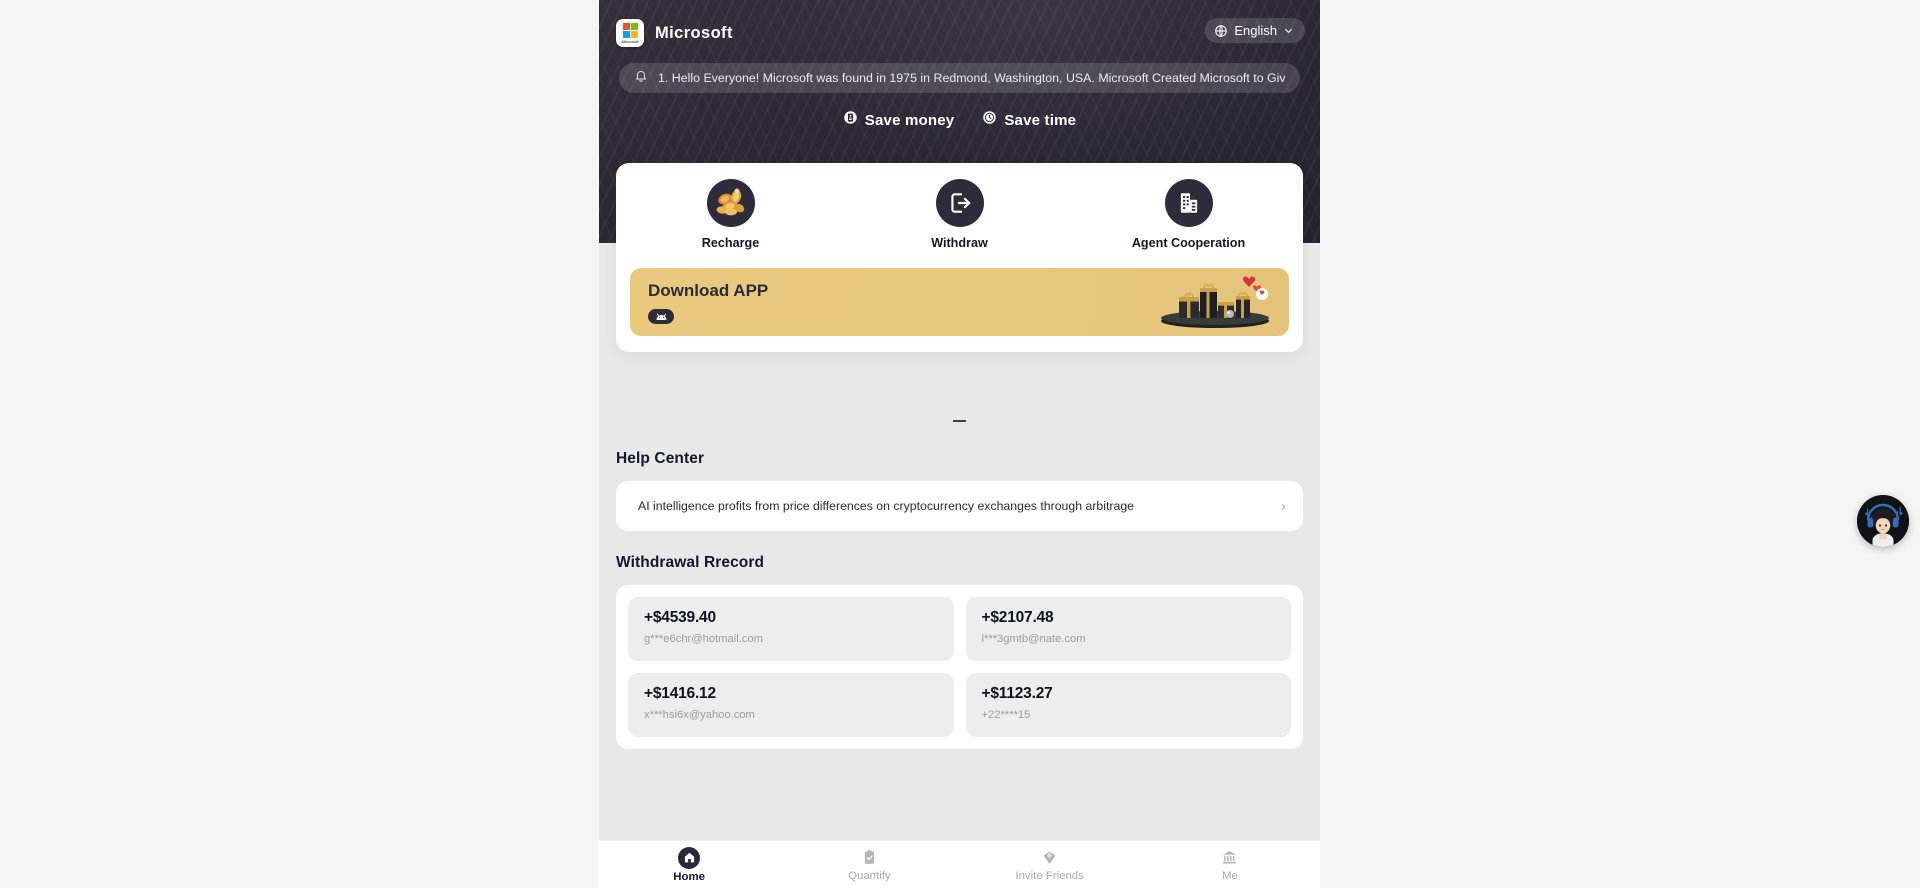 This screenshot has width=1920, height=888. I want to click on quick-action-label: Withdraw, so click(959, 243).